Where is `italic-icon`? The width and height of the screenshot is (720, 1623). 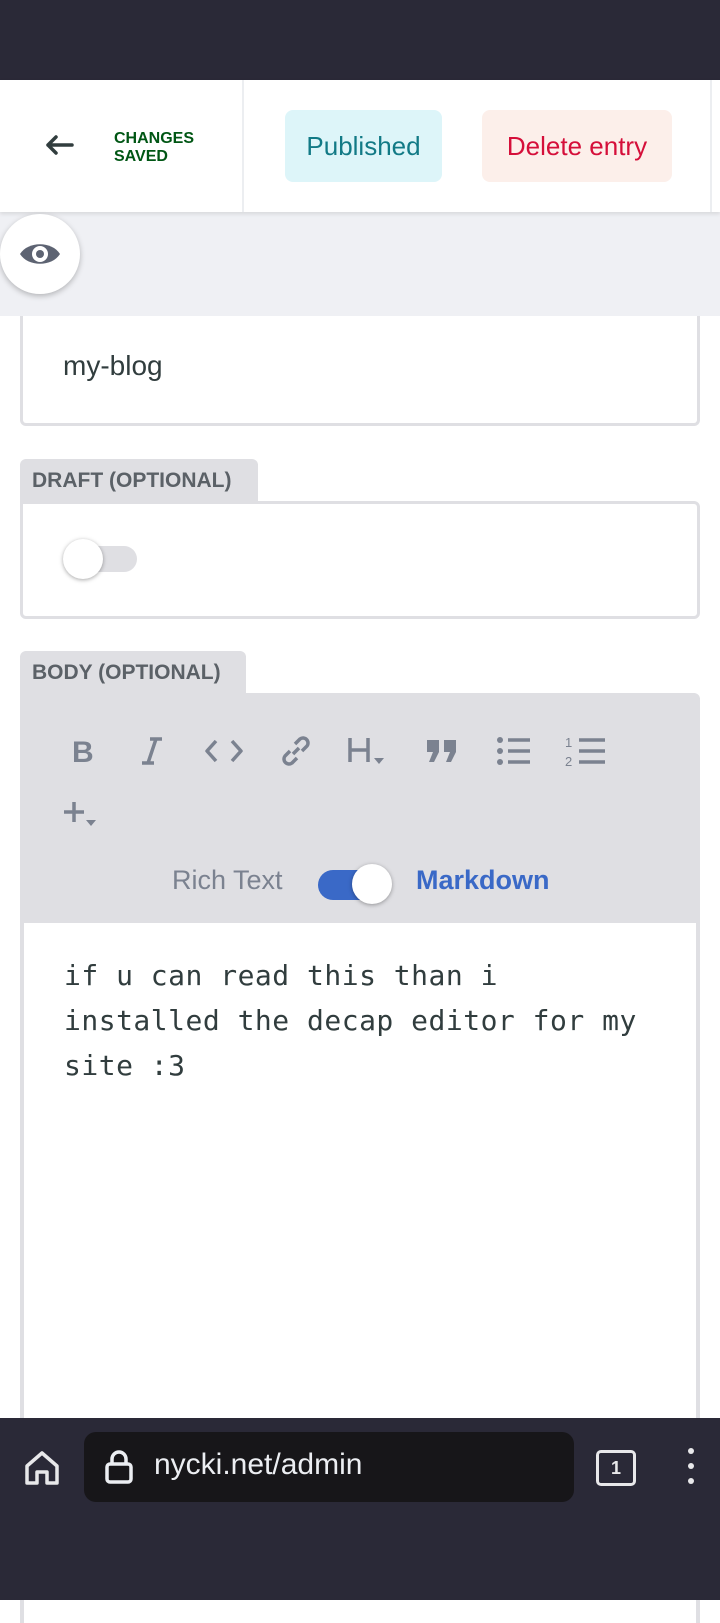 italic-icon is located at coordinates (152, 751).